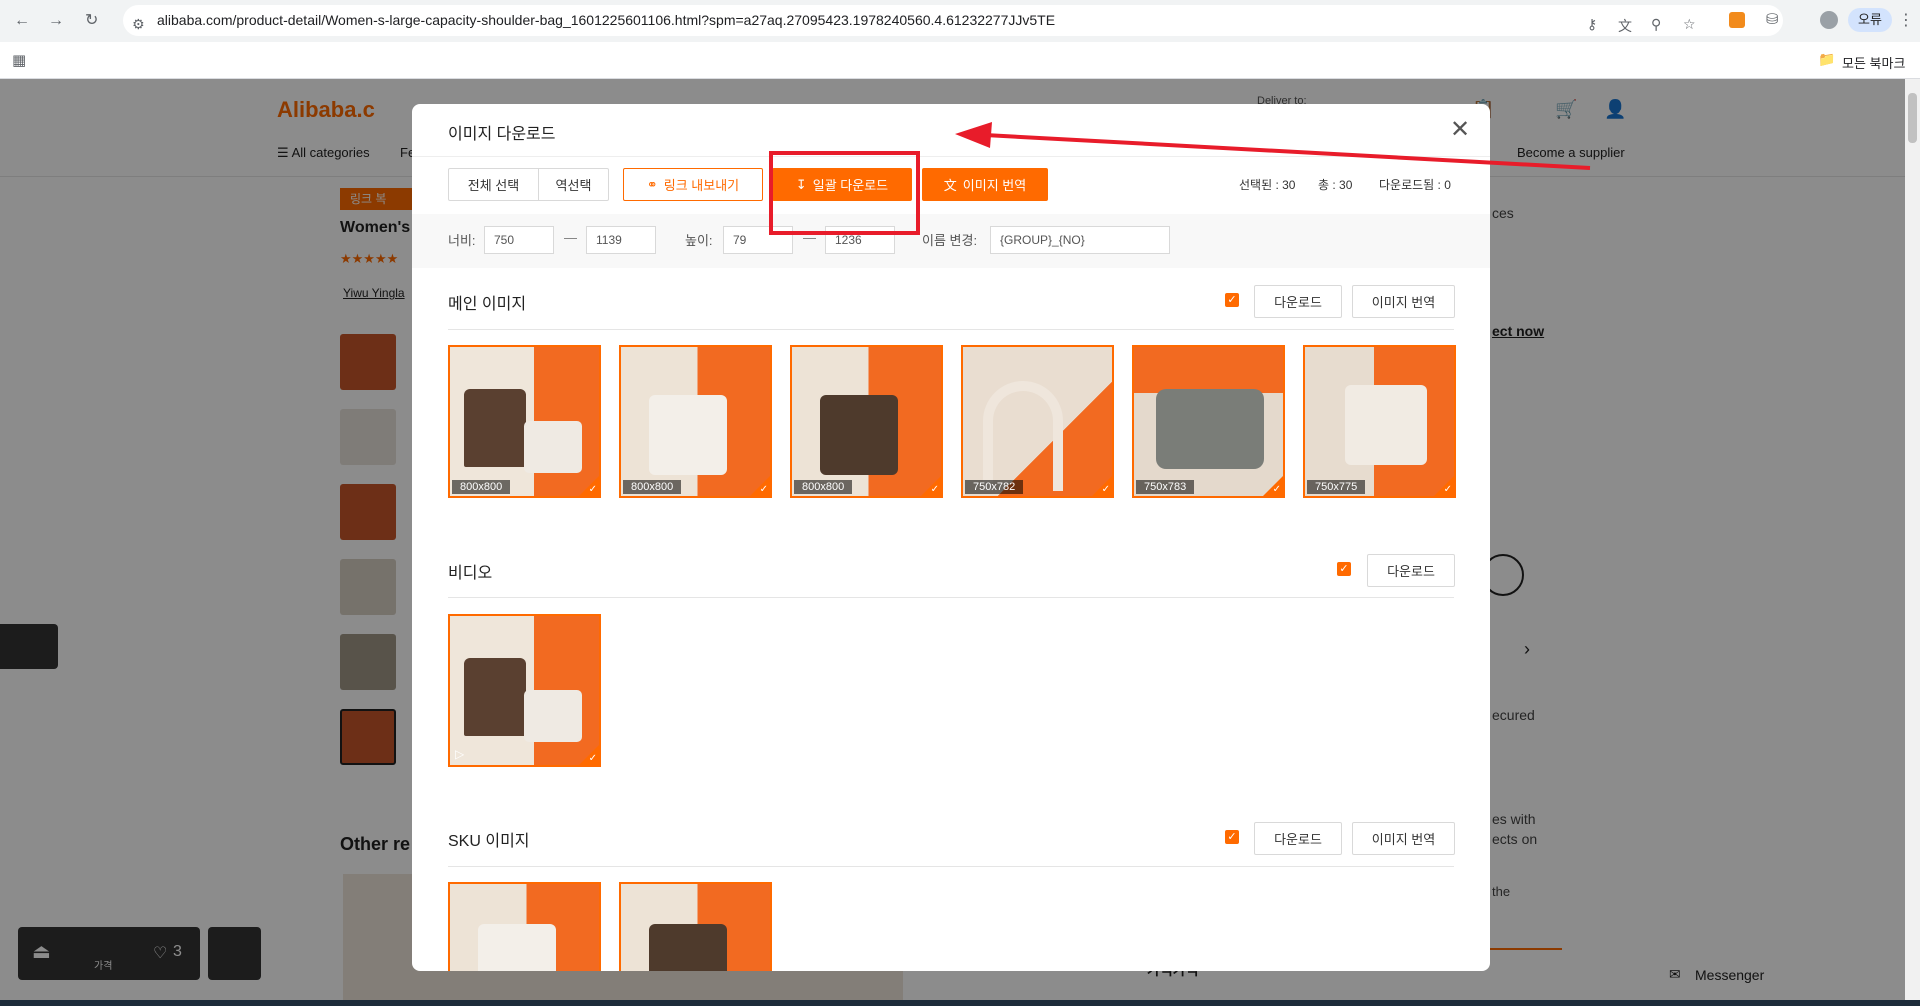 The width and height of the screenshot is (1920, 1006). I want to click on folder-icon: 📁, so click(1827, 59).